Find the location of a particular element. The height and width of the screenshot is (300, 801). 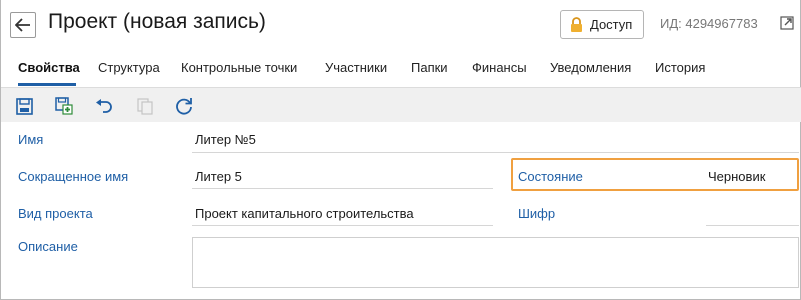

tab-history: История is located at coordinates (680, 67).